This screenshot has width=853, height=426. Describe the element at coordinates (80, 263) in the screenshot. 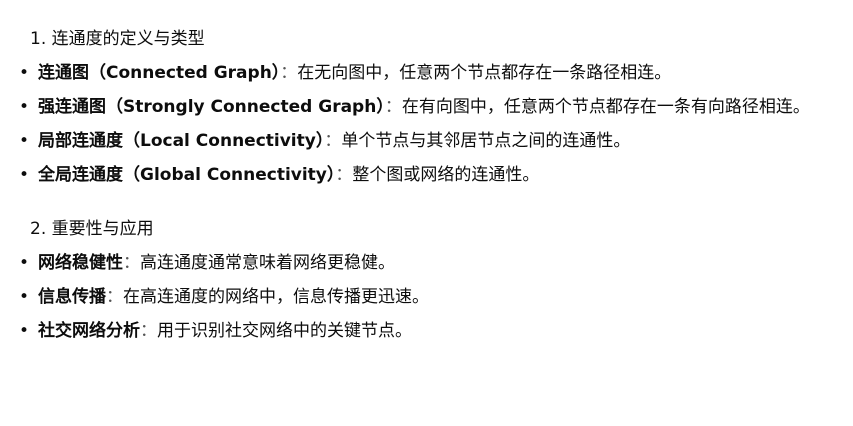

I see `term-label: 网络稳健性` at that location.